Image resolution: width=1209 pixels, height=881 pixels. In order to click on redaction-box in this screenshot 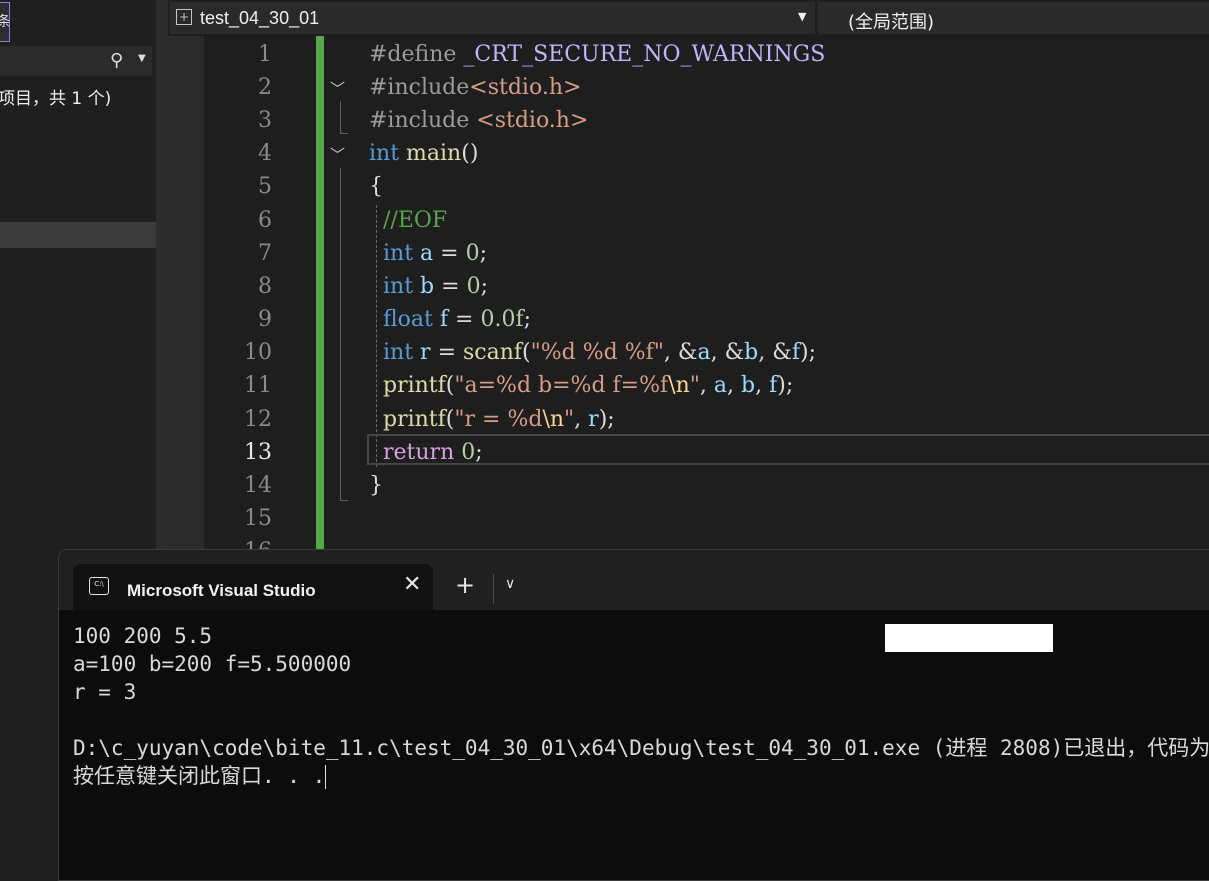, I will do `click(969, 638)`.